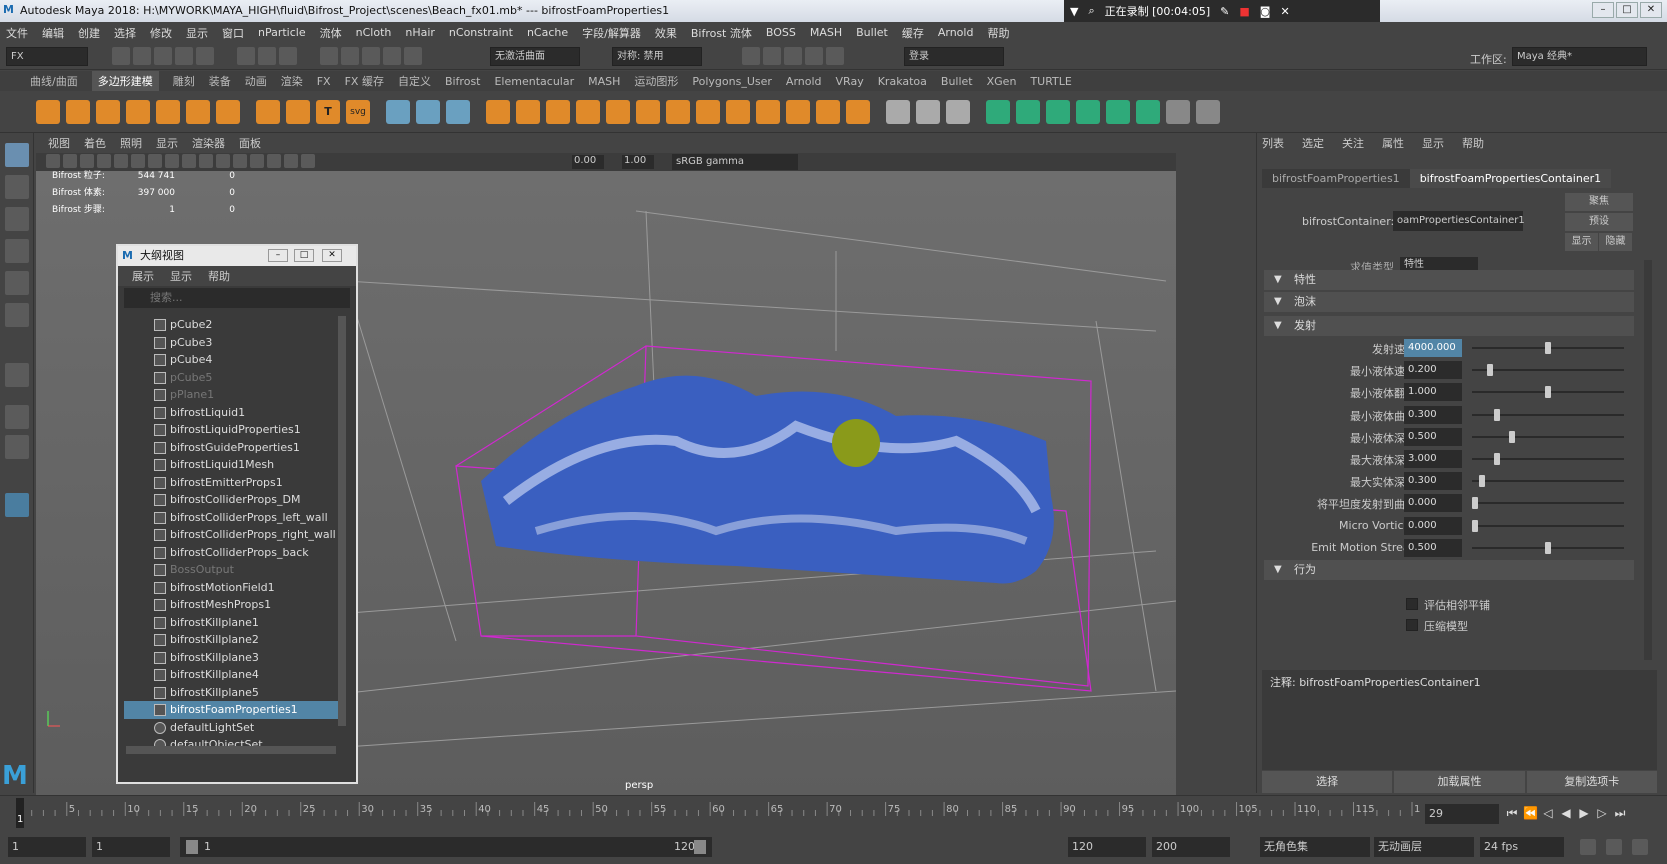  I want to click on menu-item: Bullet, so click(872, 32).